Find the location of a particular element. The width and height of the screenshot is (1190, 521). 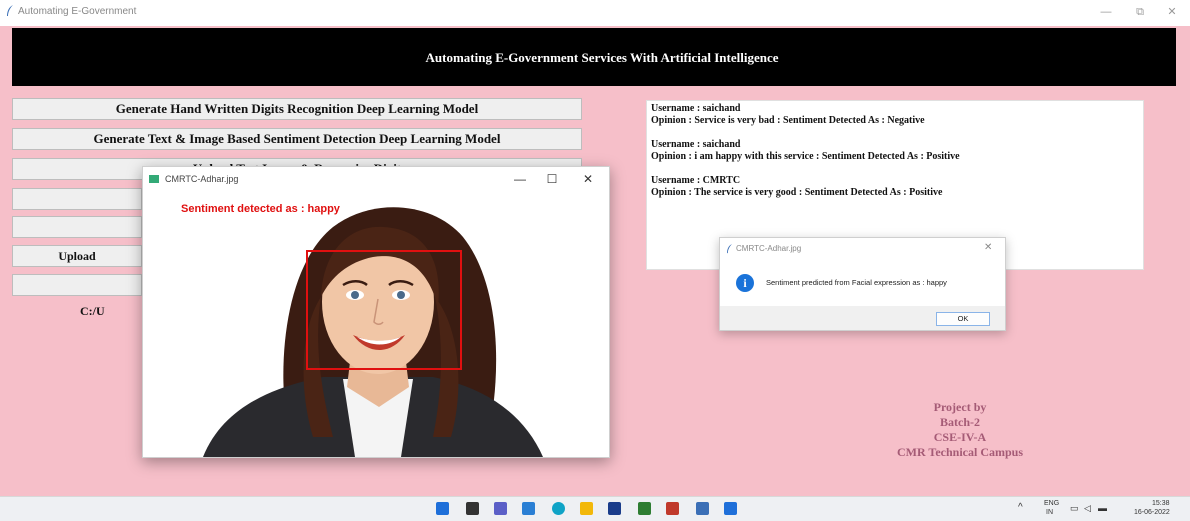

credits-line: Project by is located at coordinates (960, 407).